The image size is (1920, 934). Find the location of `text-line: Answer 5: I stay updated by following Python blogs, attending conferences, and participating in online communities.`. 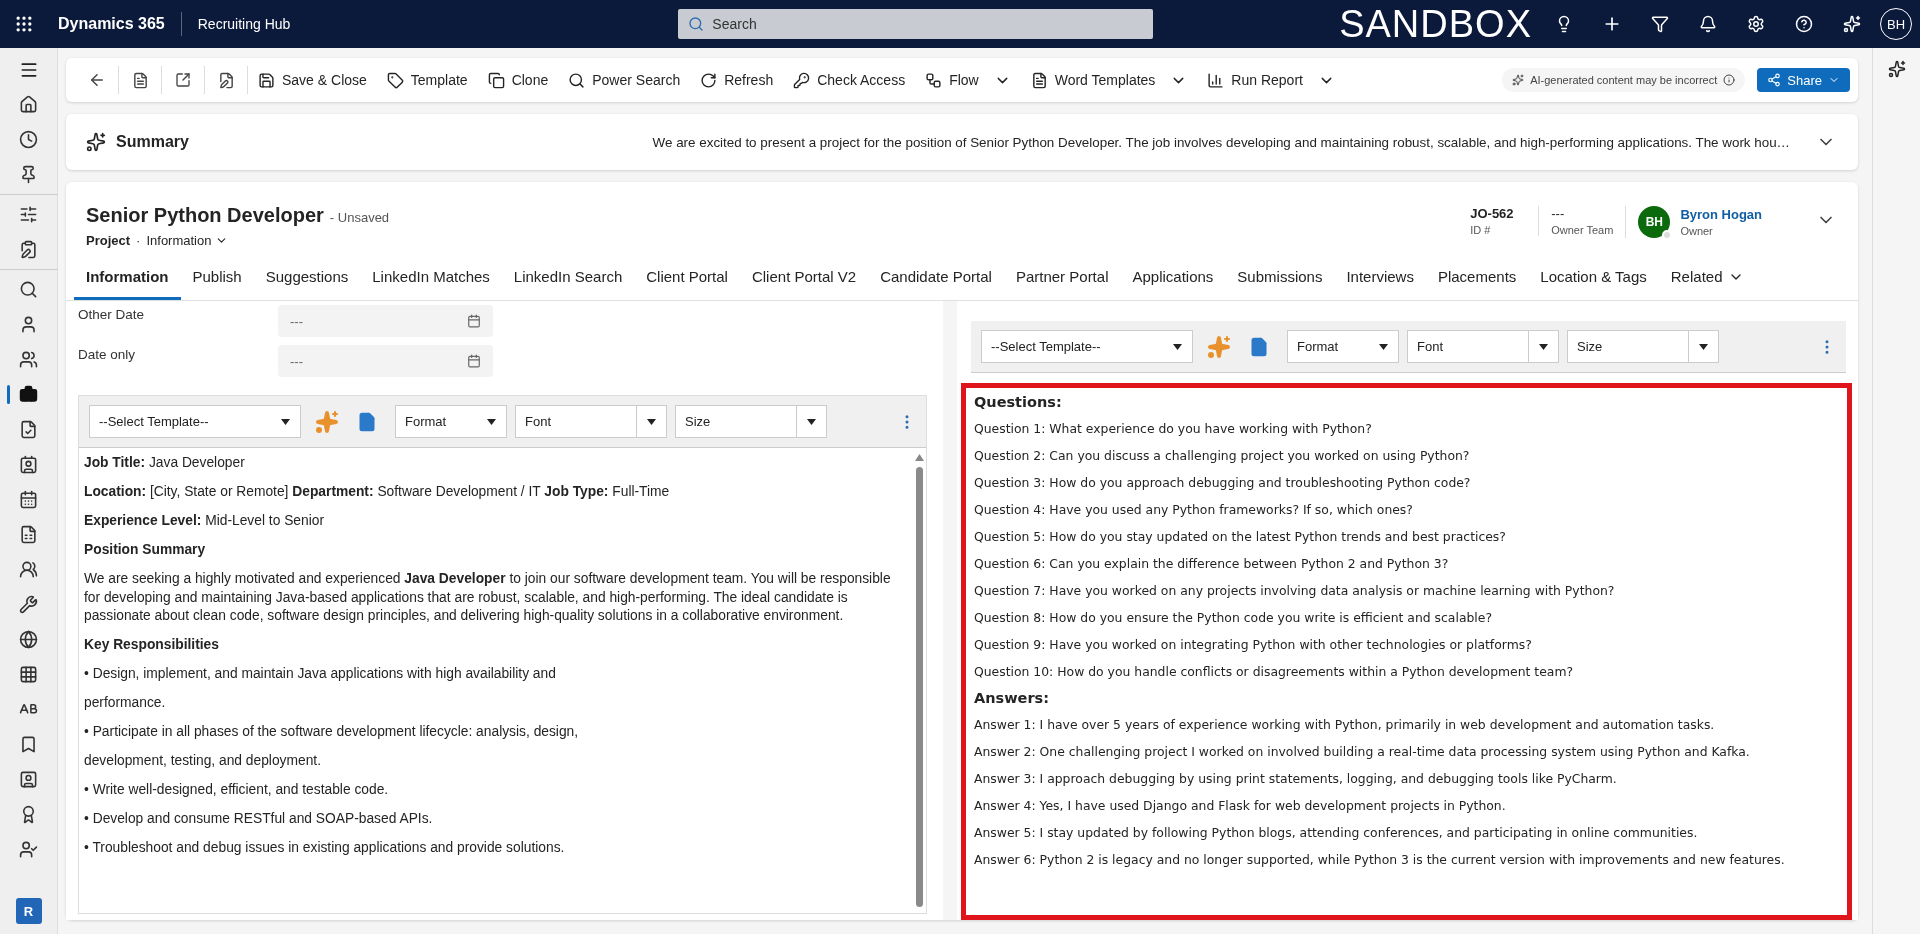

text-line: Answer 5: I stay updated by following Python blogs, attending conferences, and participating in online communities. is located at coordinates (1336, 833).